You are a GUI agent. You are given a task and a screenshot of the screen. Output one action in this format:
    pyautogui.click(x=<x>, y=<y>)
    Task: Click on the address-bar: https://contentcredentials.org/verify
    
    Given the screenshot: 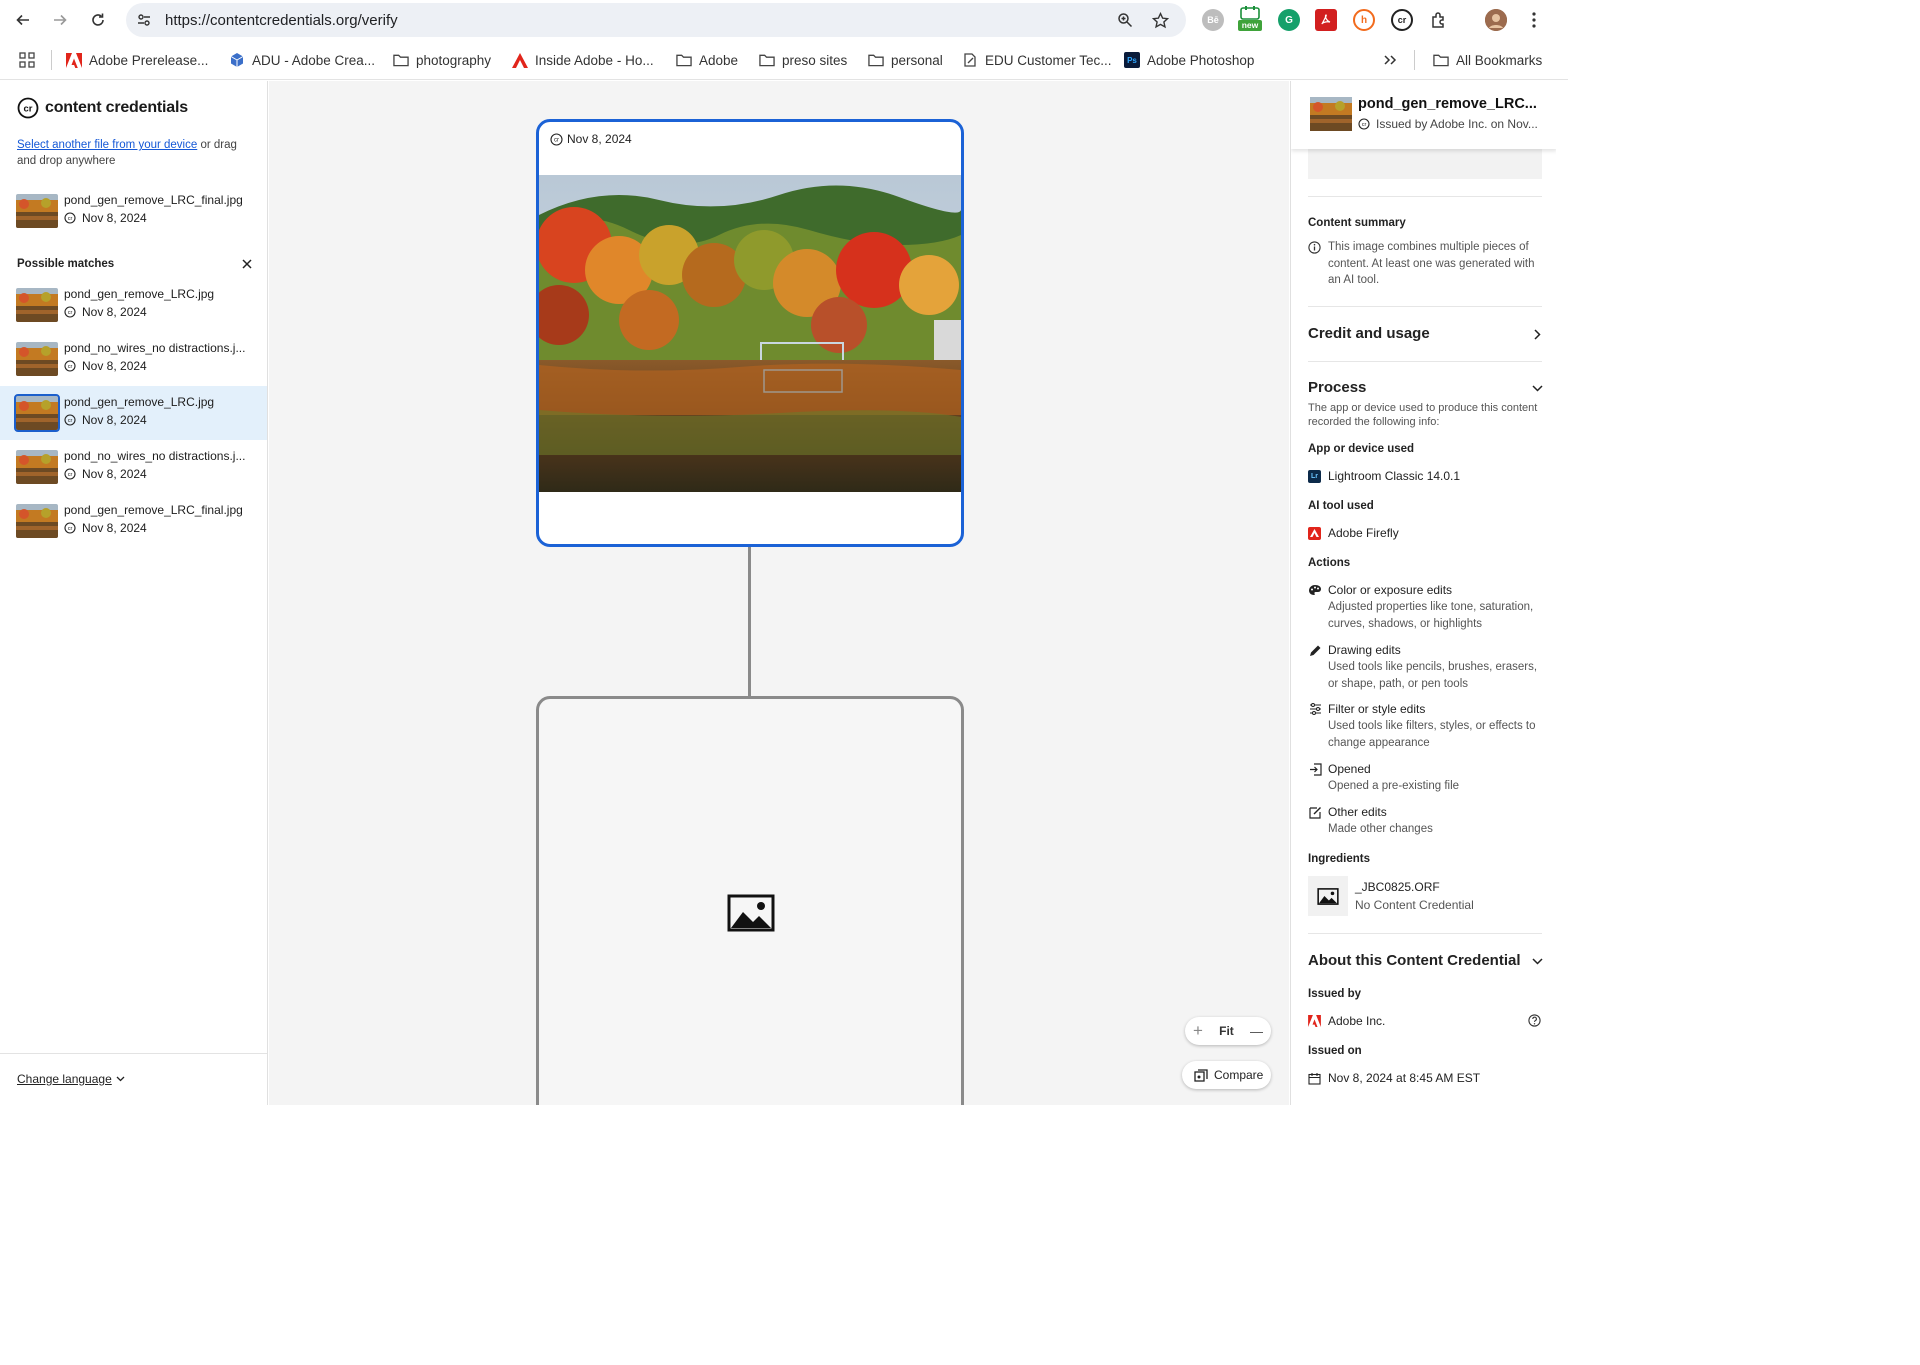 What is the action you would take?
    pyautogui.click(x=656, y=20)
    